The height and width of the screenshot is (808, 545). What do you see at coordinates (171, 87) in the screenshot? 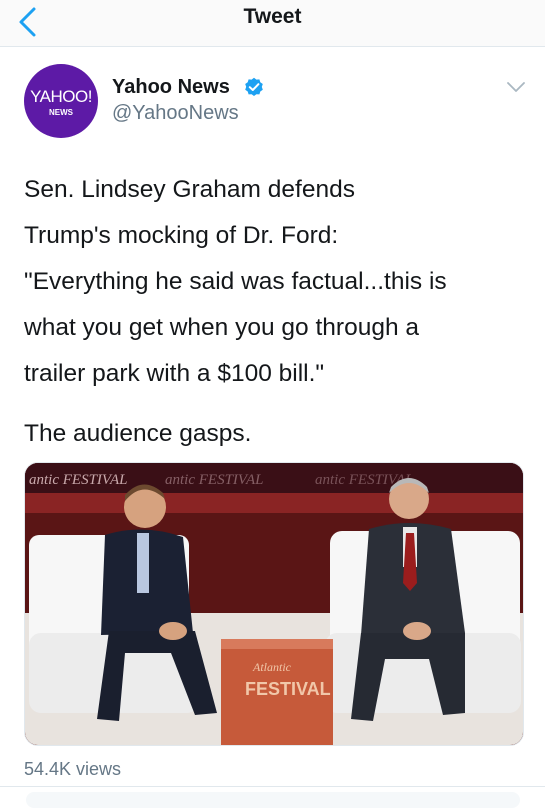
I see `author-name: Yahoo News` at bounding box center [171, 87].